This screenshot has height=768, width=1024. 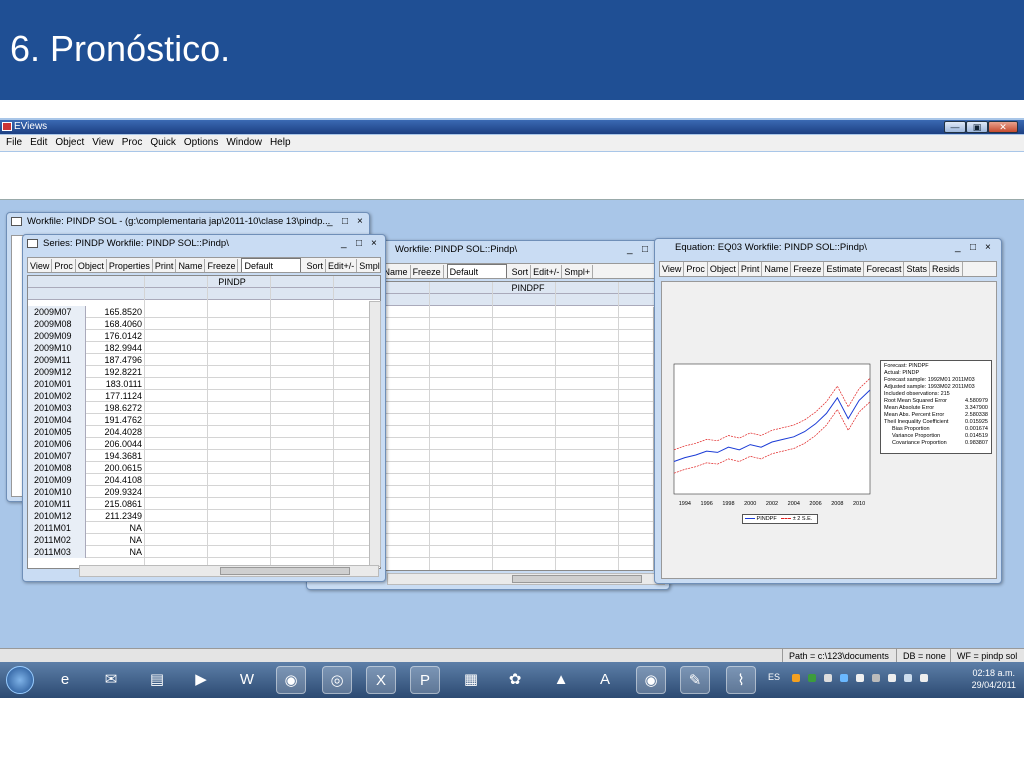 I want to click on table-row: 2011M02 NA, so click(x=204, y=540).